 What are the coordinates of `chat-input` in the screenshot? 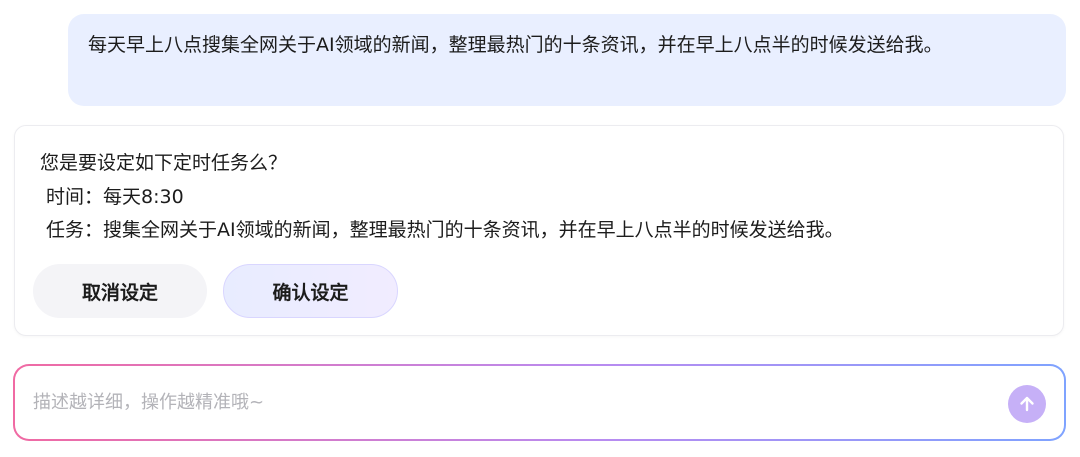 It's located at (513, 402).